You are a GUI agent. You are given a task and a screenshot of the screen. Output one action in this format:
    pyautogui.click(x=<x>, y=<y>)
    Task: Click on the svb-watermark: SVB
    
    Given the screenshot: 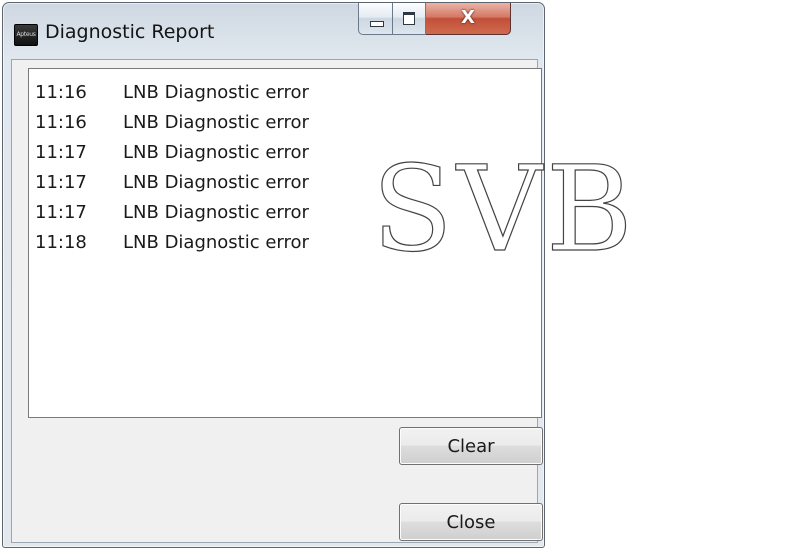 What is the action you would take?
    pyautogui.click(x=504, y=210)
    